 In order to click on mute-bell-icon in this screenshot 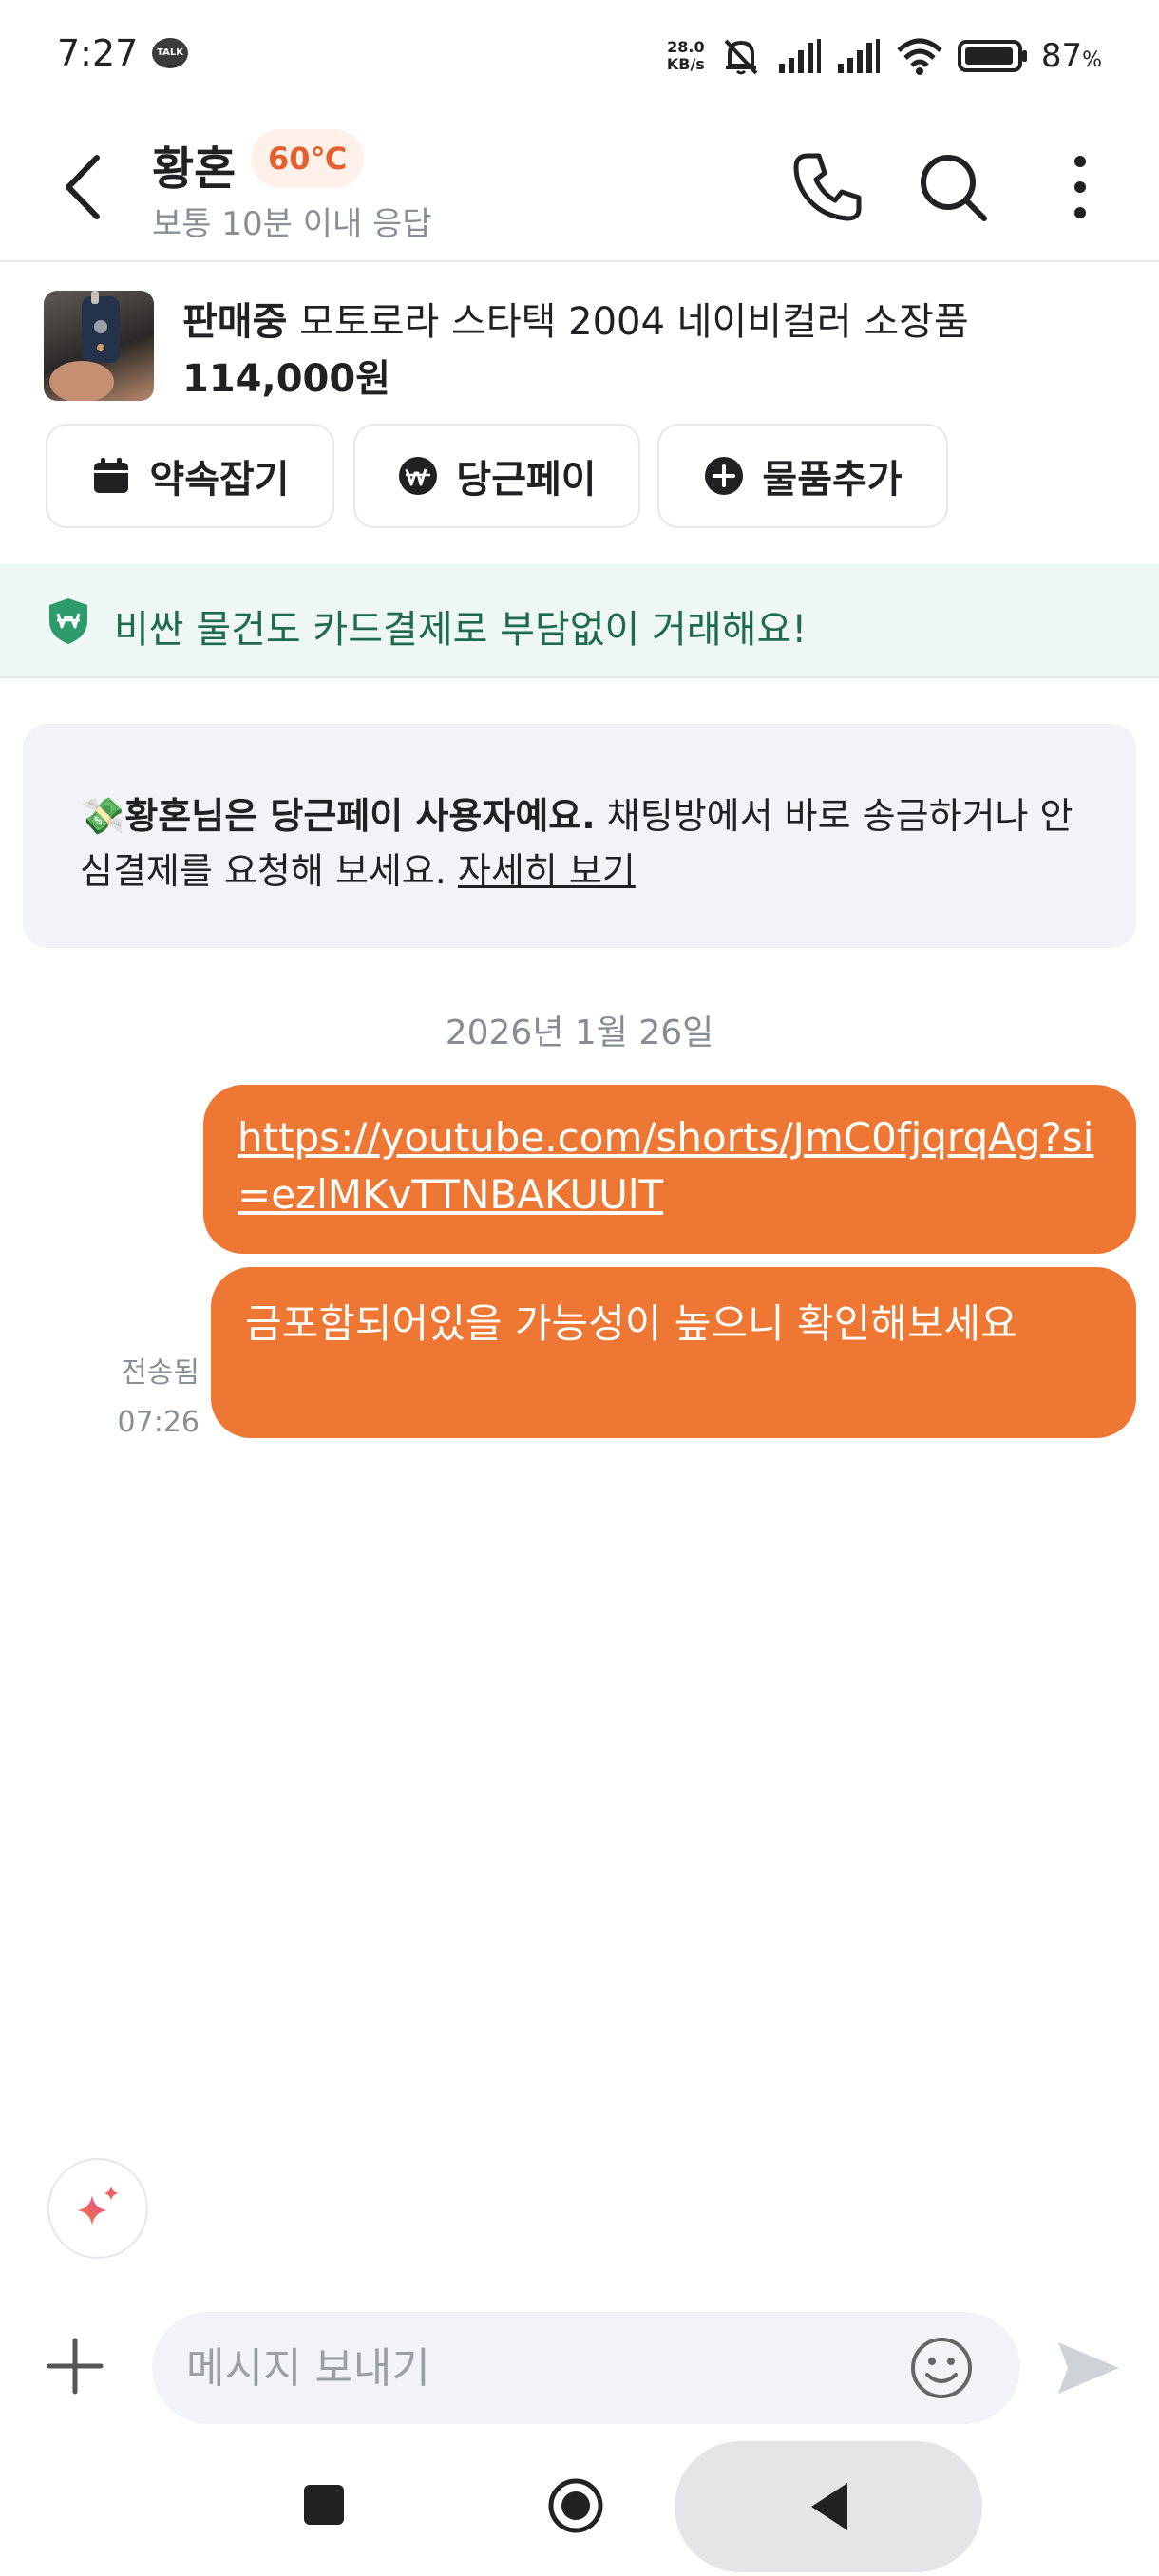, I will do `click(741, 57)`.